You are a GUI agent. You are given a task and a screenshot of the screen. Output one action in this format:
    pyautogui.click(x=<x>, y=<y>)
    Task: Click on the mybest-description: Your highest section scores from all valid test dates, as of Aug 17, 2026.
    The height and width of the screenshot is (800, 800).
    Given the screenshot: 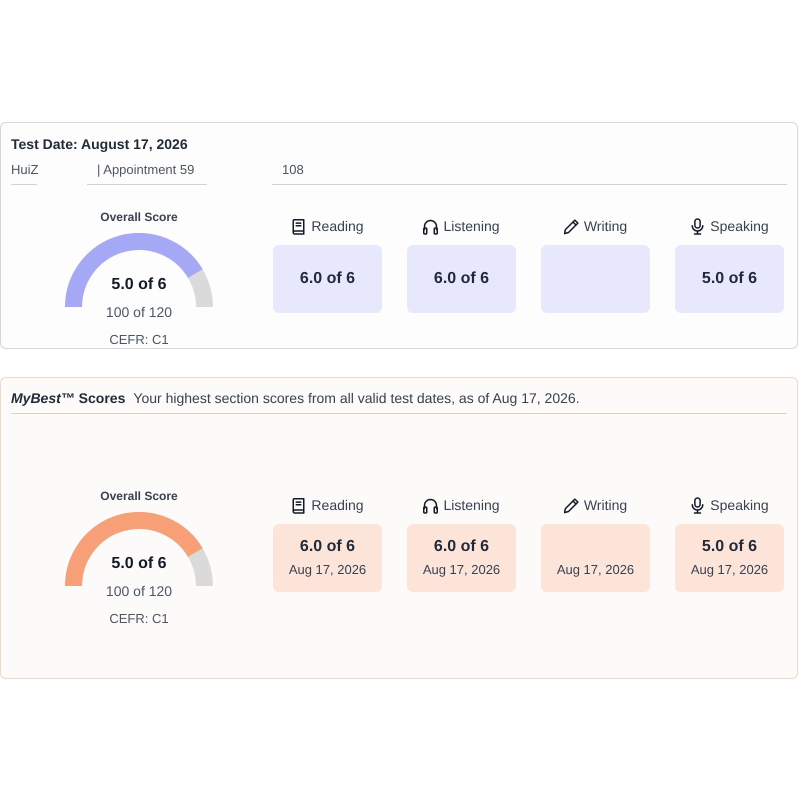 What is the action you would take?
    pyautogui.click(x=356, y=398)
    